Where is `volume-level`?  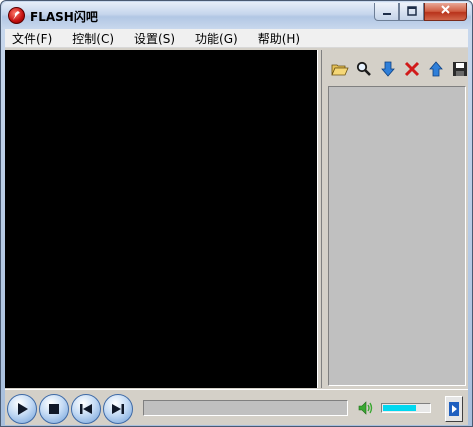 volume-level is located at coordinates (399, 408).